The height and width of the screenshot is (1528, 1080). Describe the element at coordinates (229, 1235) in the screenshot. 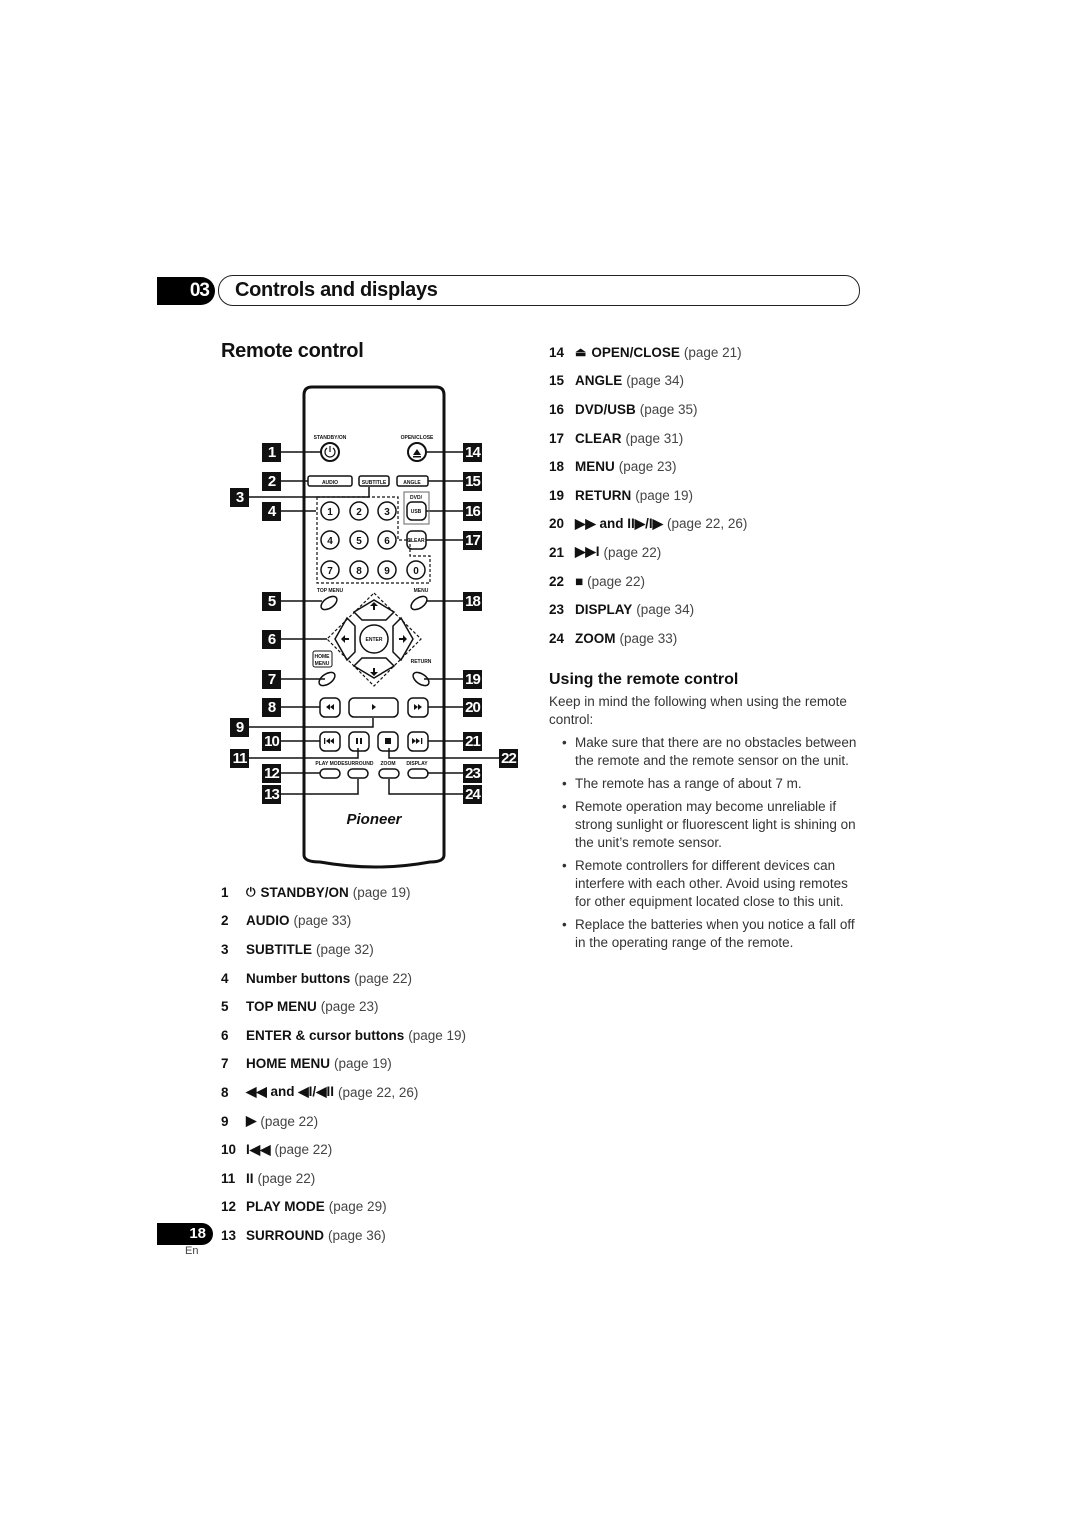

I see `legend-number: 13` at that location.